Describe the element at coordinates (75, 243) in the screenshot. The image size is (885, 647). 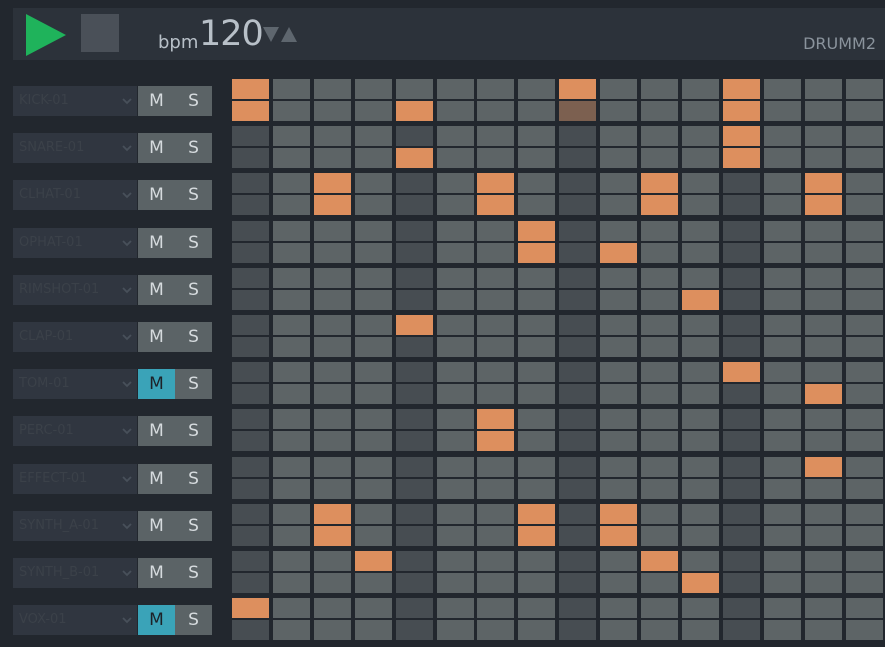
I see `instrument-select: OPHAT-01` at that location.